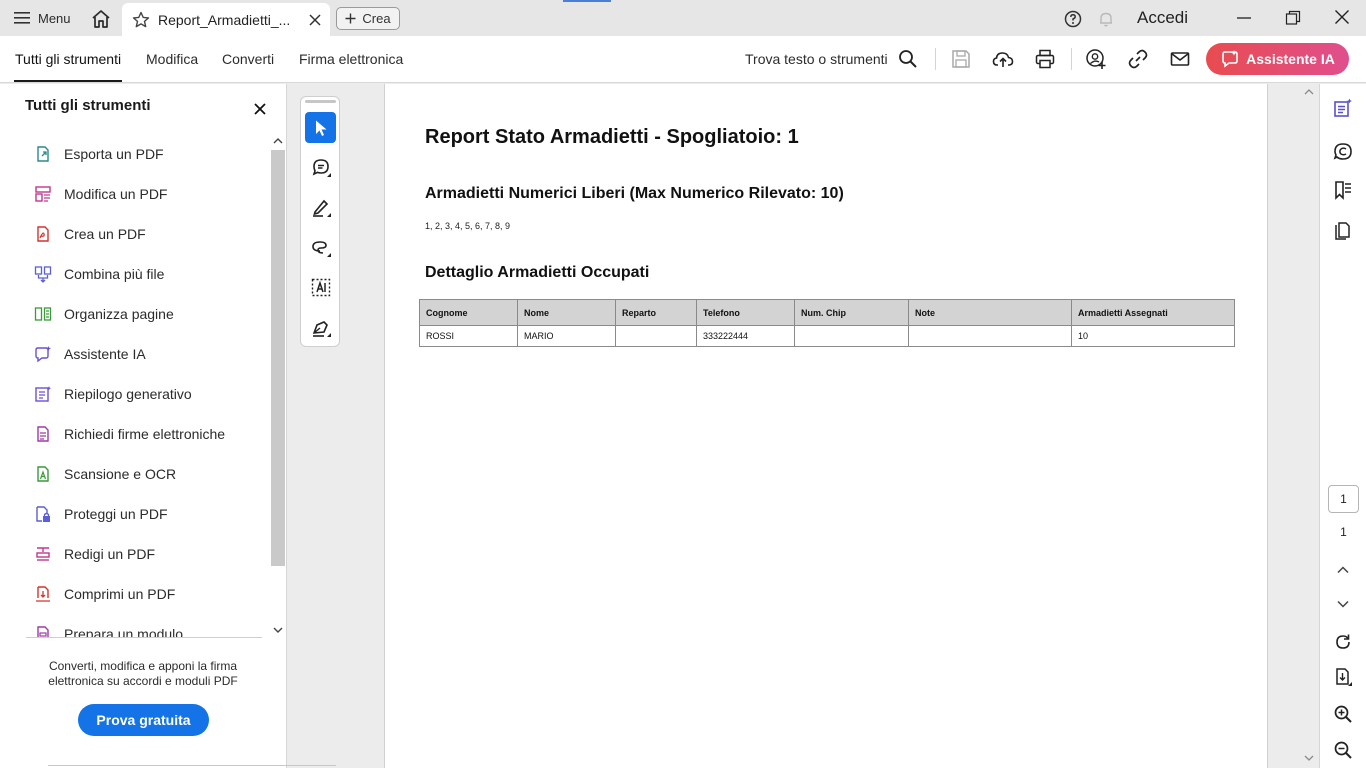 This screenshot has width=1366, height=768. What do you see at coordinates (1244, 18) in the screenshot?
I see `minimize-icon` at bounding box center [1244, 18].